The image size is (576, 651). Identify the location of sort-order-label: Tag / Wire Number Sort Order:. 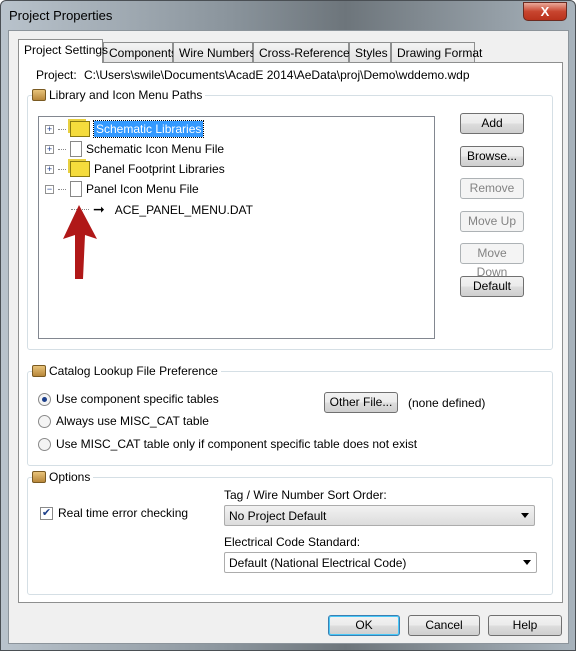
(305, 495).